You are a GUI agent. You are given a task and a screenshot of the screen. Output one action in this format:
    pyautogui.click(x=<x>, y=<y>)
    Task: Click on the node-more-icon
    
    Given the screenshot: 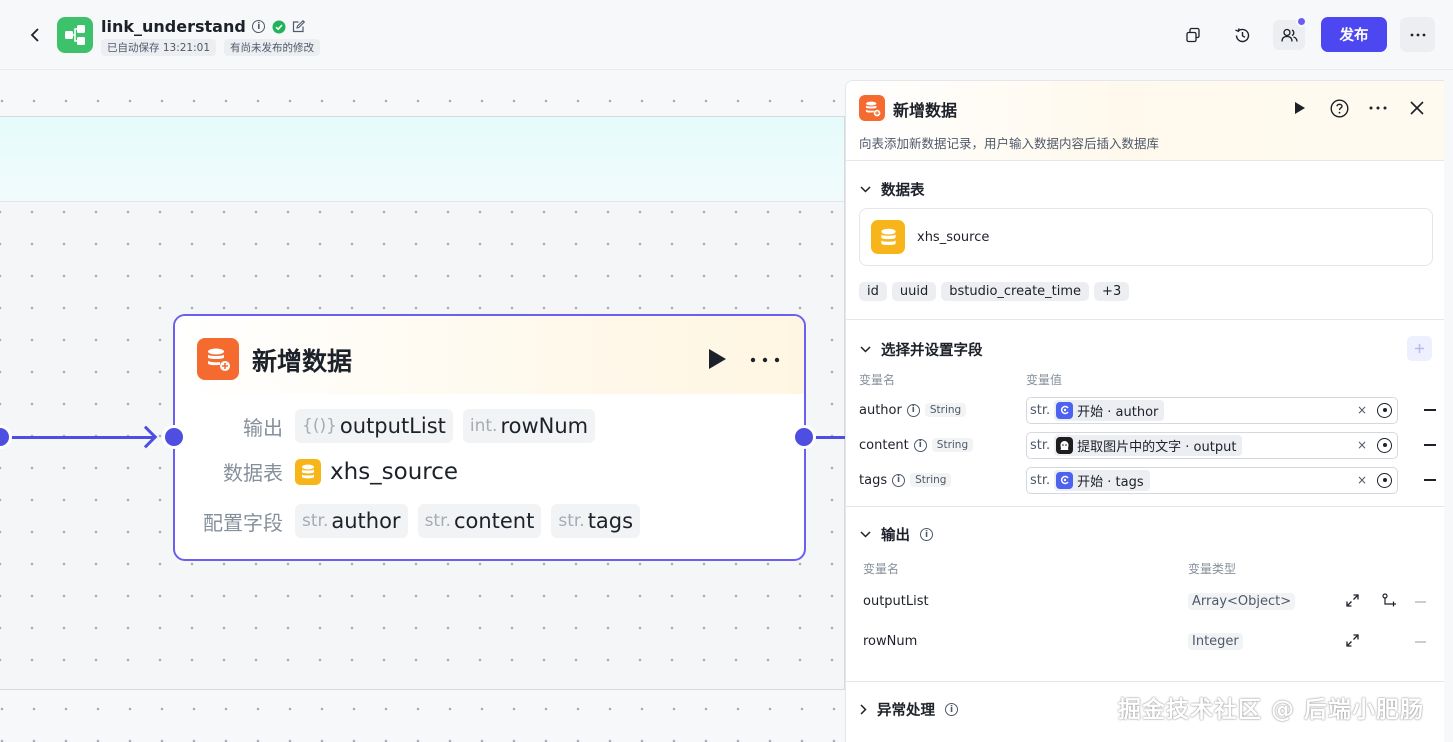 What is the action you would take?
    pyautogui.click(x=765, y=356)
    